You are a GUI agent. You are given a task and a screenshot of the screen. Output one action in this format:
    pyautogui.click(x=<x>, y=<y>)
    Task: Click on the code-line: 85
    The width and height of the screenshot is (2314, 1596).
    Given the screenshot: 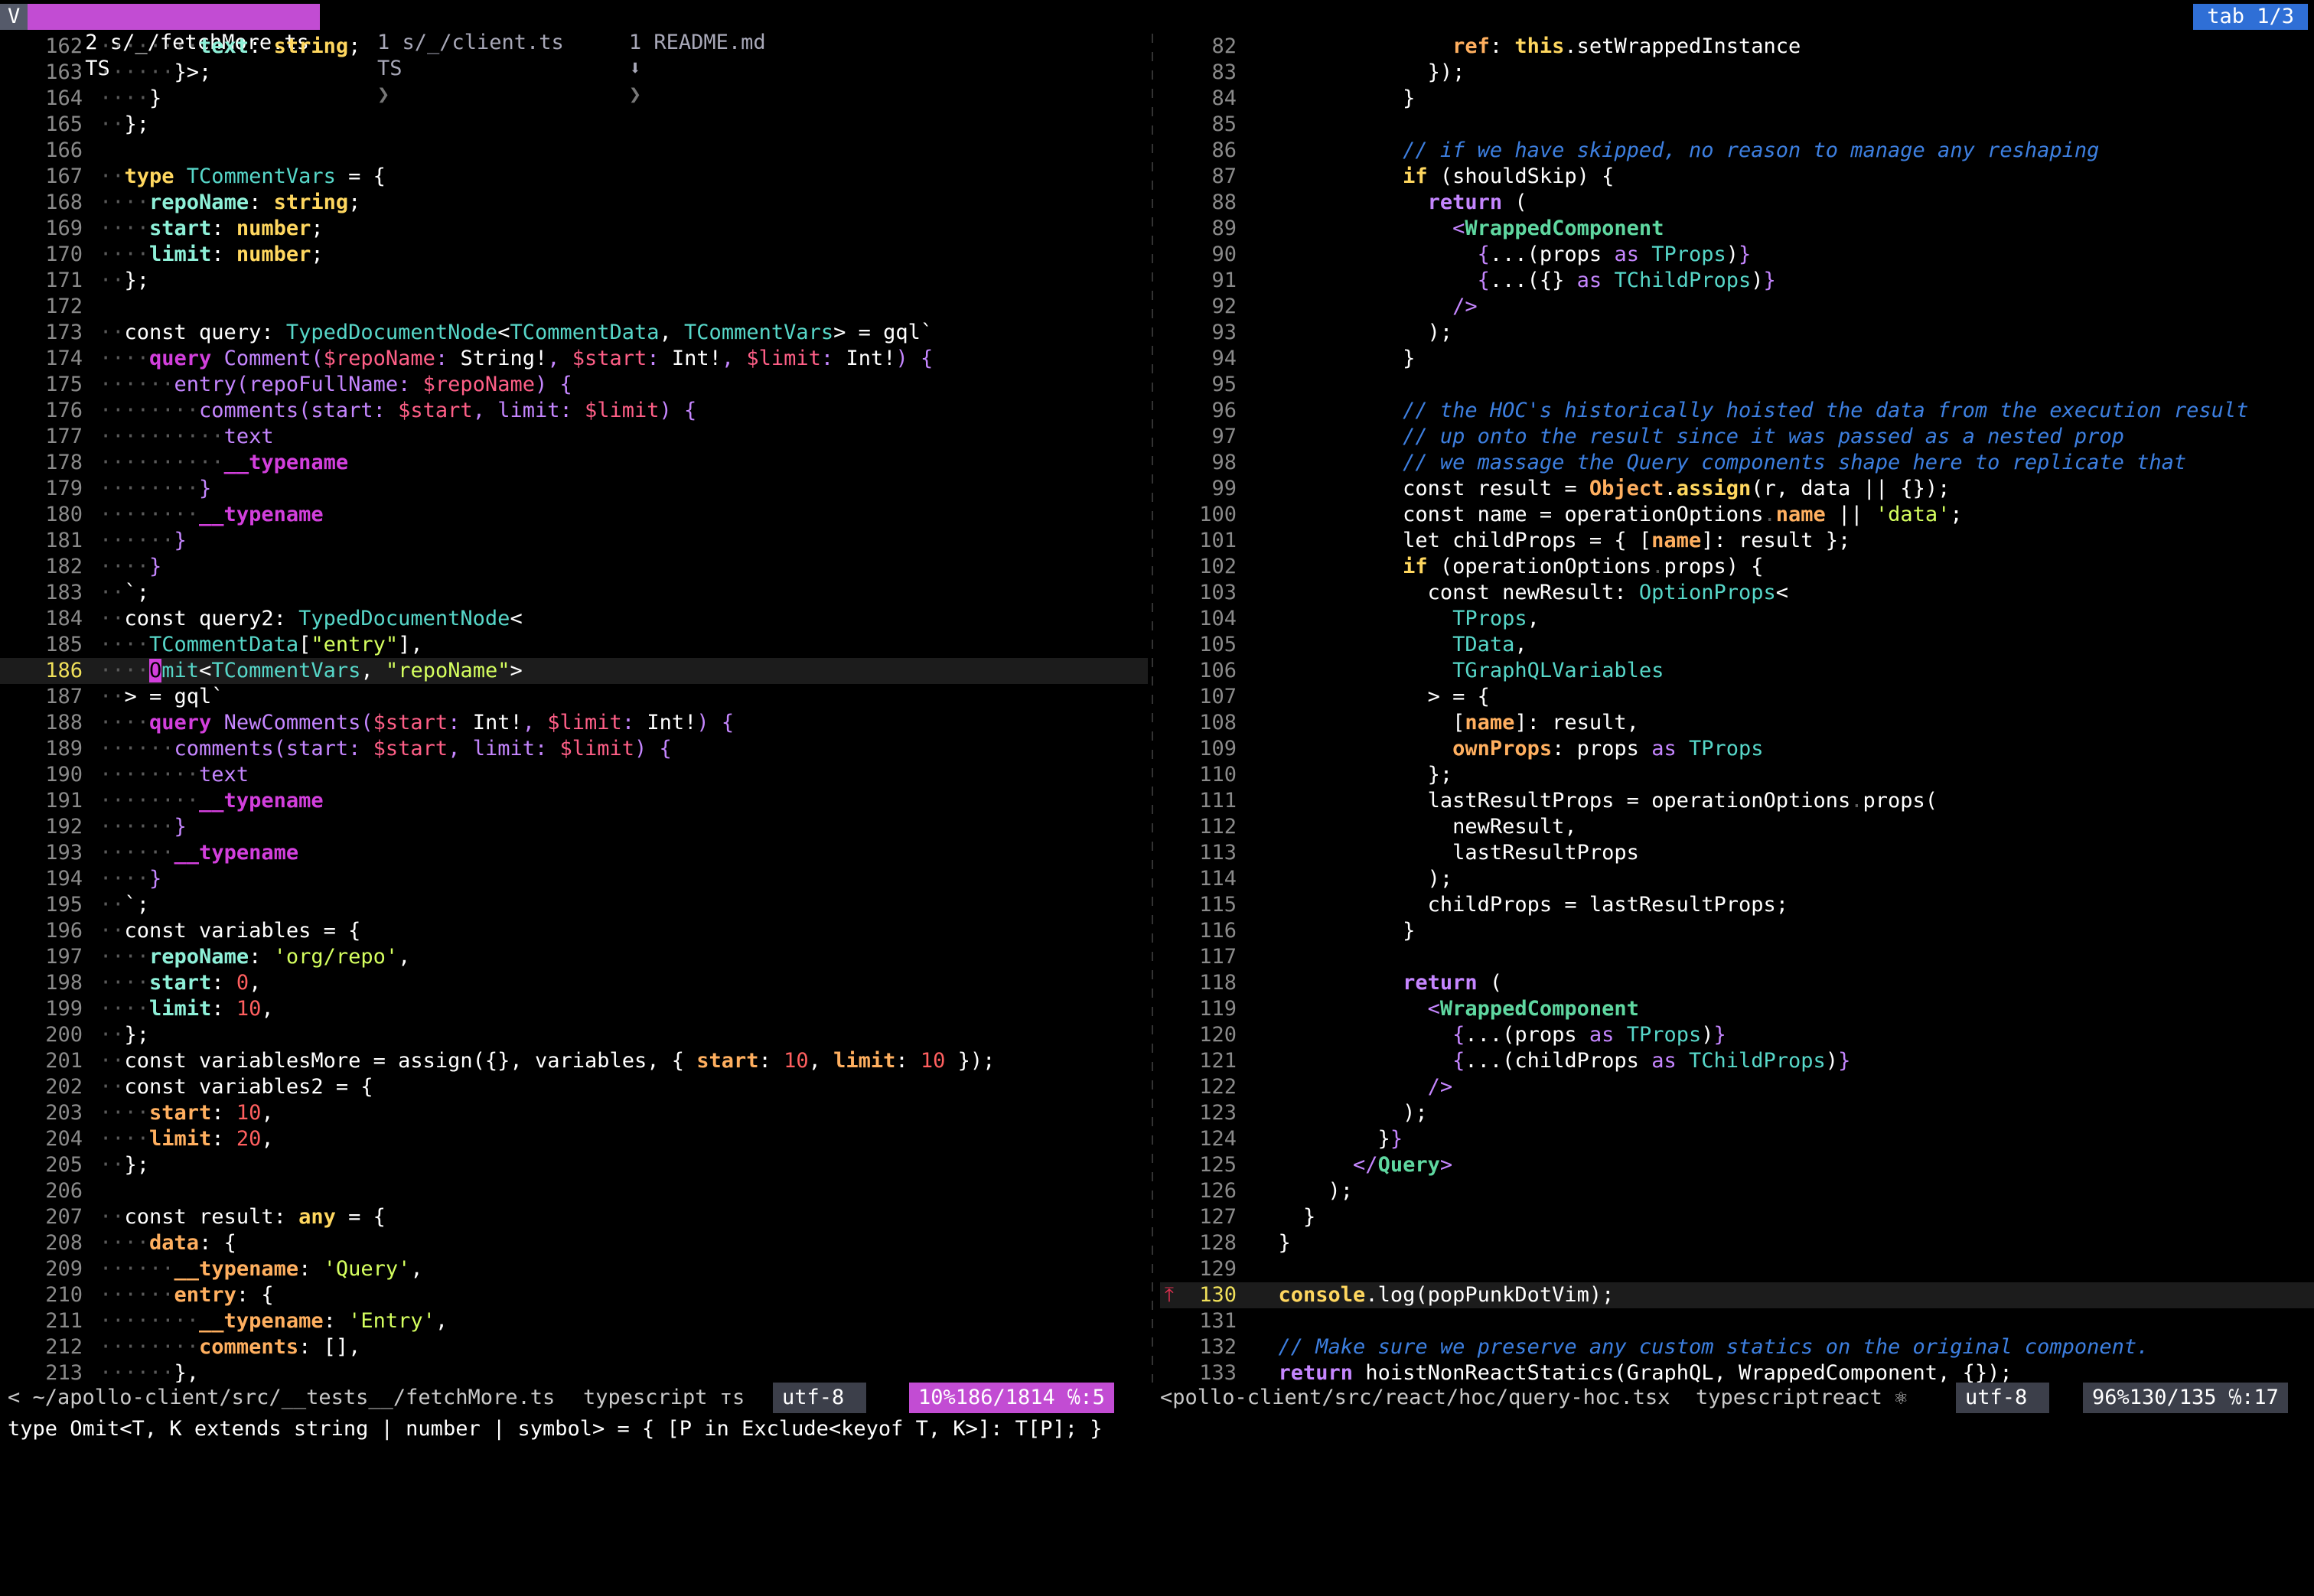 What is the action you would take?
    pyautogui.click(x=1737, y=125)
    